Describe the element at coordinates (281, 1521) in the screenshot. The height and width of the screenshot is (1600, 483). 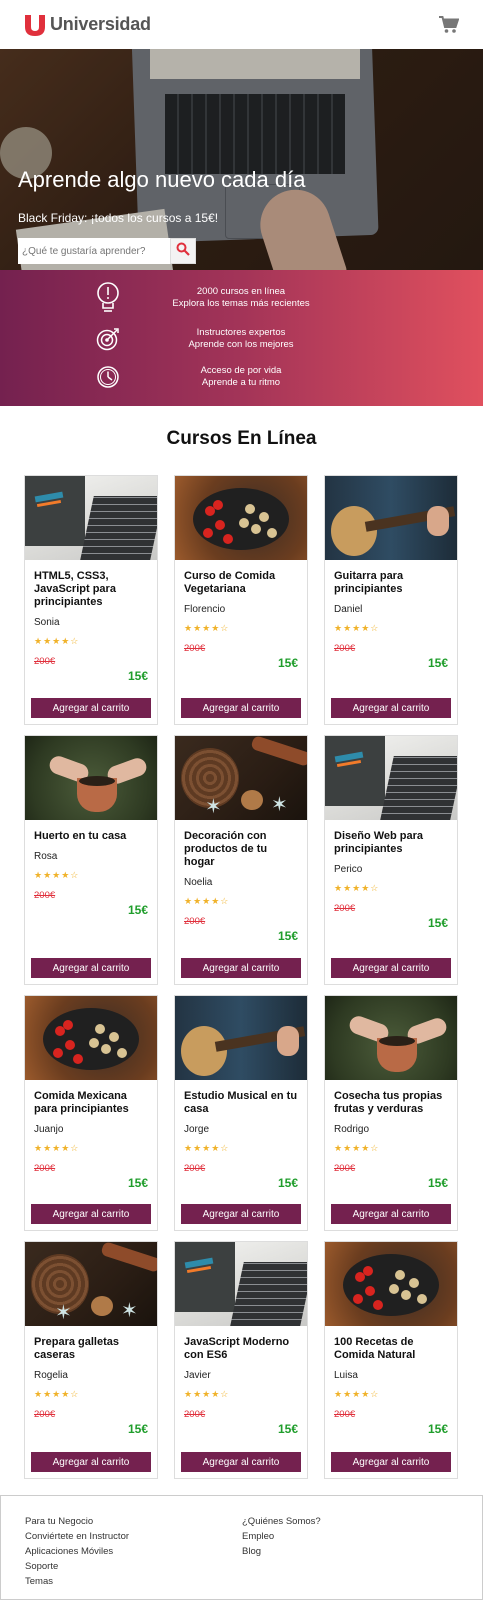
I see `footer-link: ¿Quiénes Somos?` at that location.